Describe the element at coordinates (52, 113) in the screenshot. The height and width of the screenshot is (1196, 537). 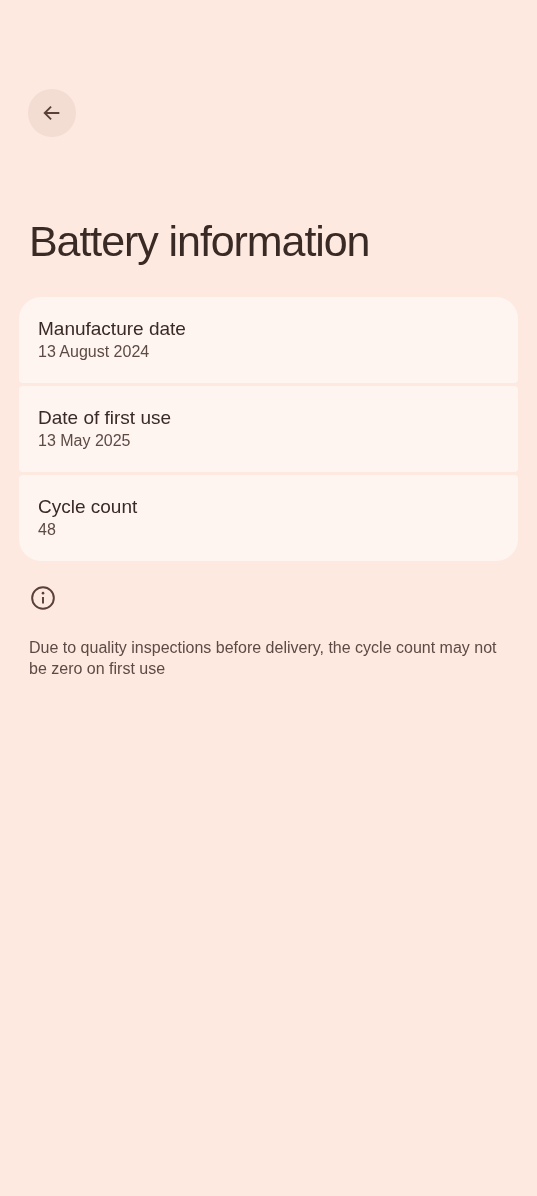
I see `back-button` at that location.